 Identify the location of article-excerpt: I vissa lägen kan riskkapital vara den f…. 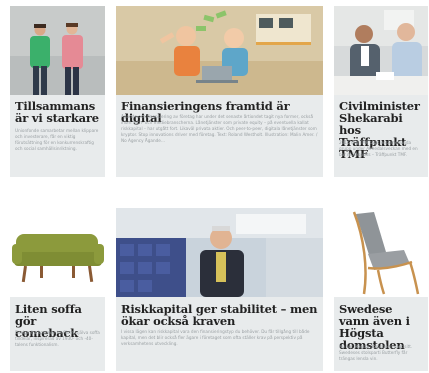
(215, 338).